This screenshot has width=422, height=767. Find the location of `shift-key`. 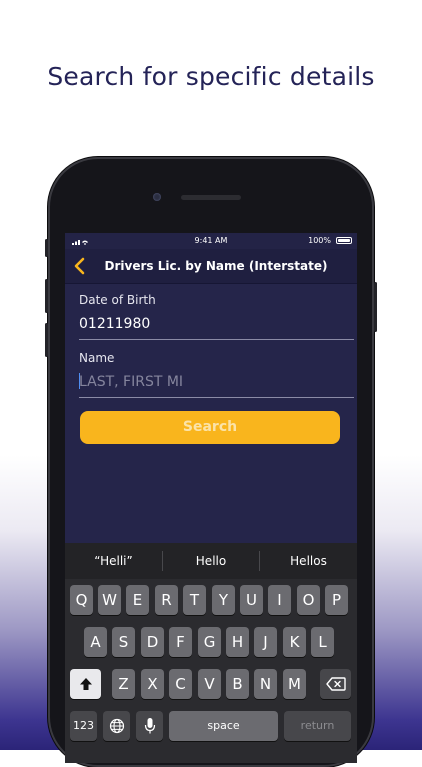

shift-key is located at coordinates (85, 684).